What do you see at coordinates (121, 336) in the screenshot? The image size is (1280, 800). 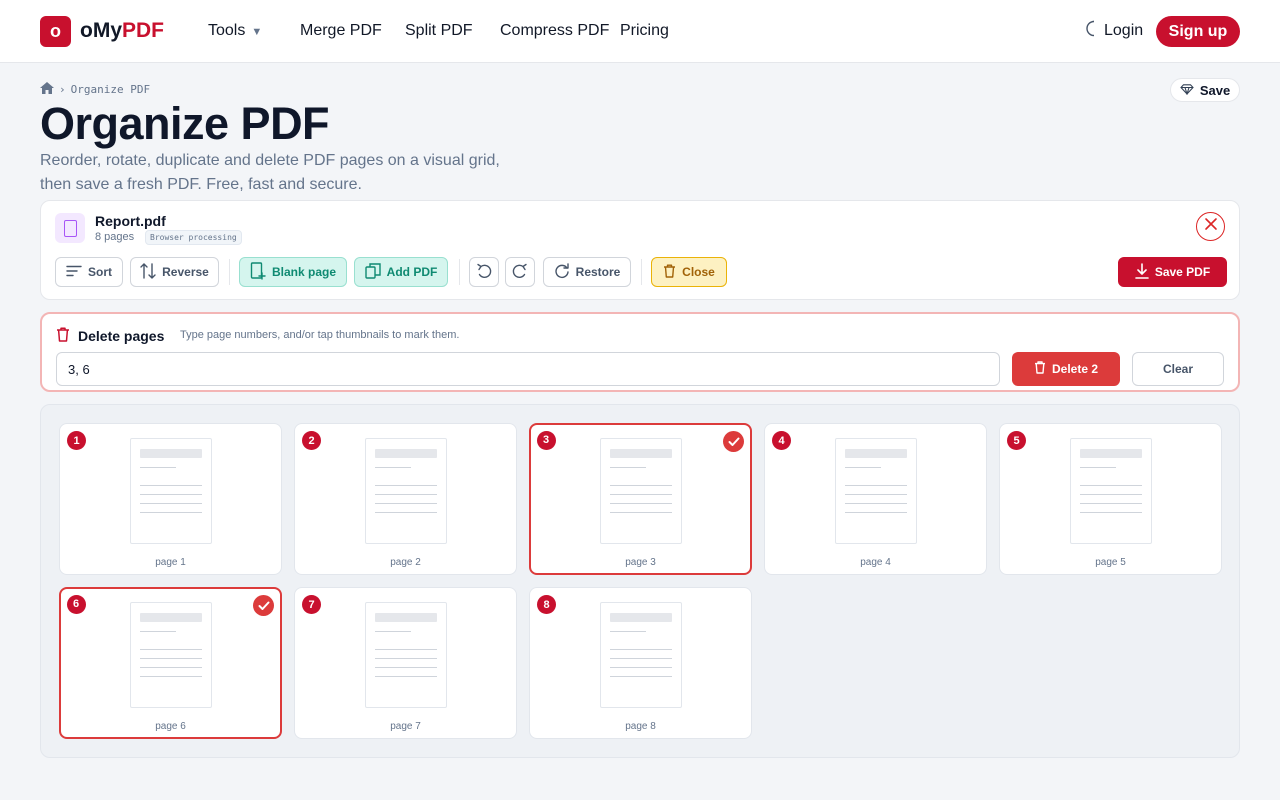 I see `delete-panel-title-text: Delete pages` at bounding box center [121, 336].